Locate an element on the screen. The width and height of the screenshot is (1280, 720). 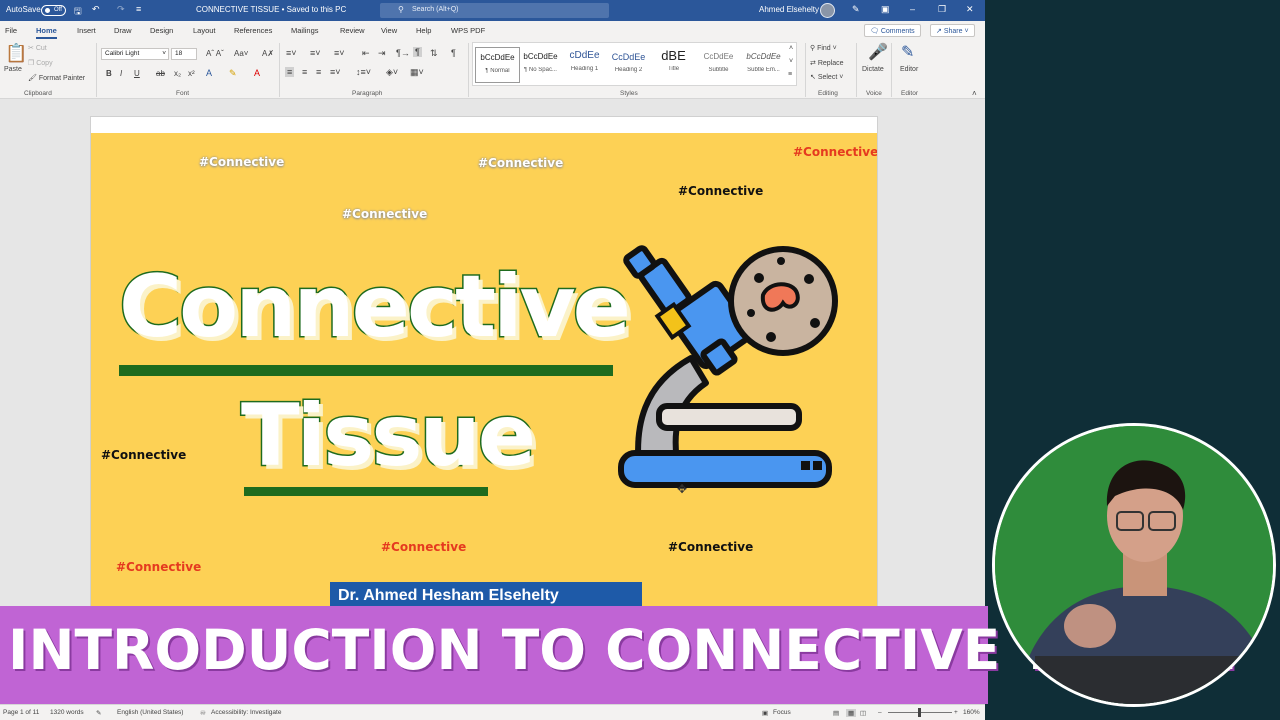
pilcrow-icon: ¶ is located at coordinates (453, 53).